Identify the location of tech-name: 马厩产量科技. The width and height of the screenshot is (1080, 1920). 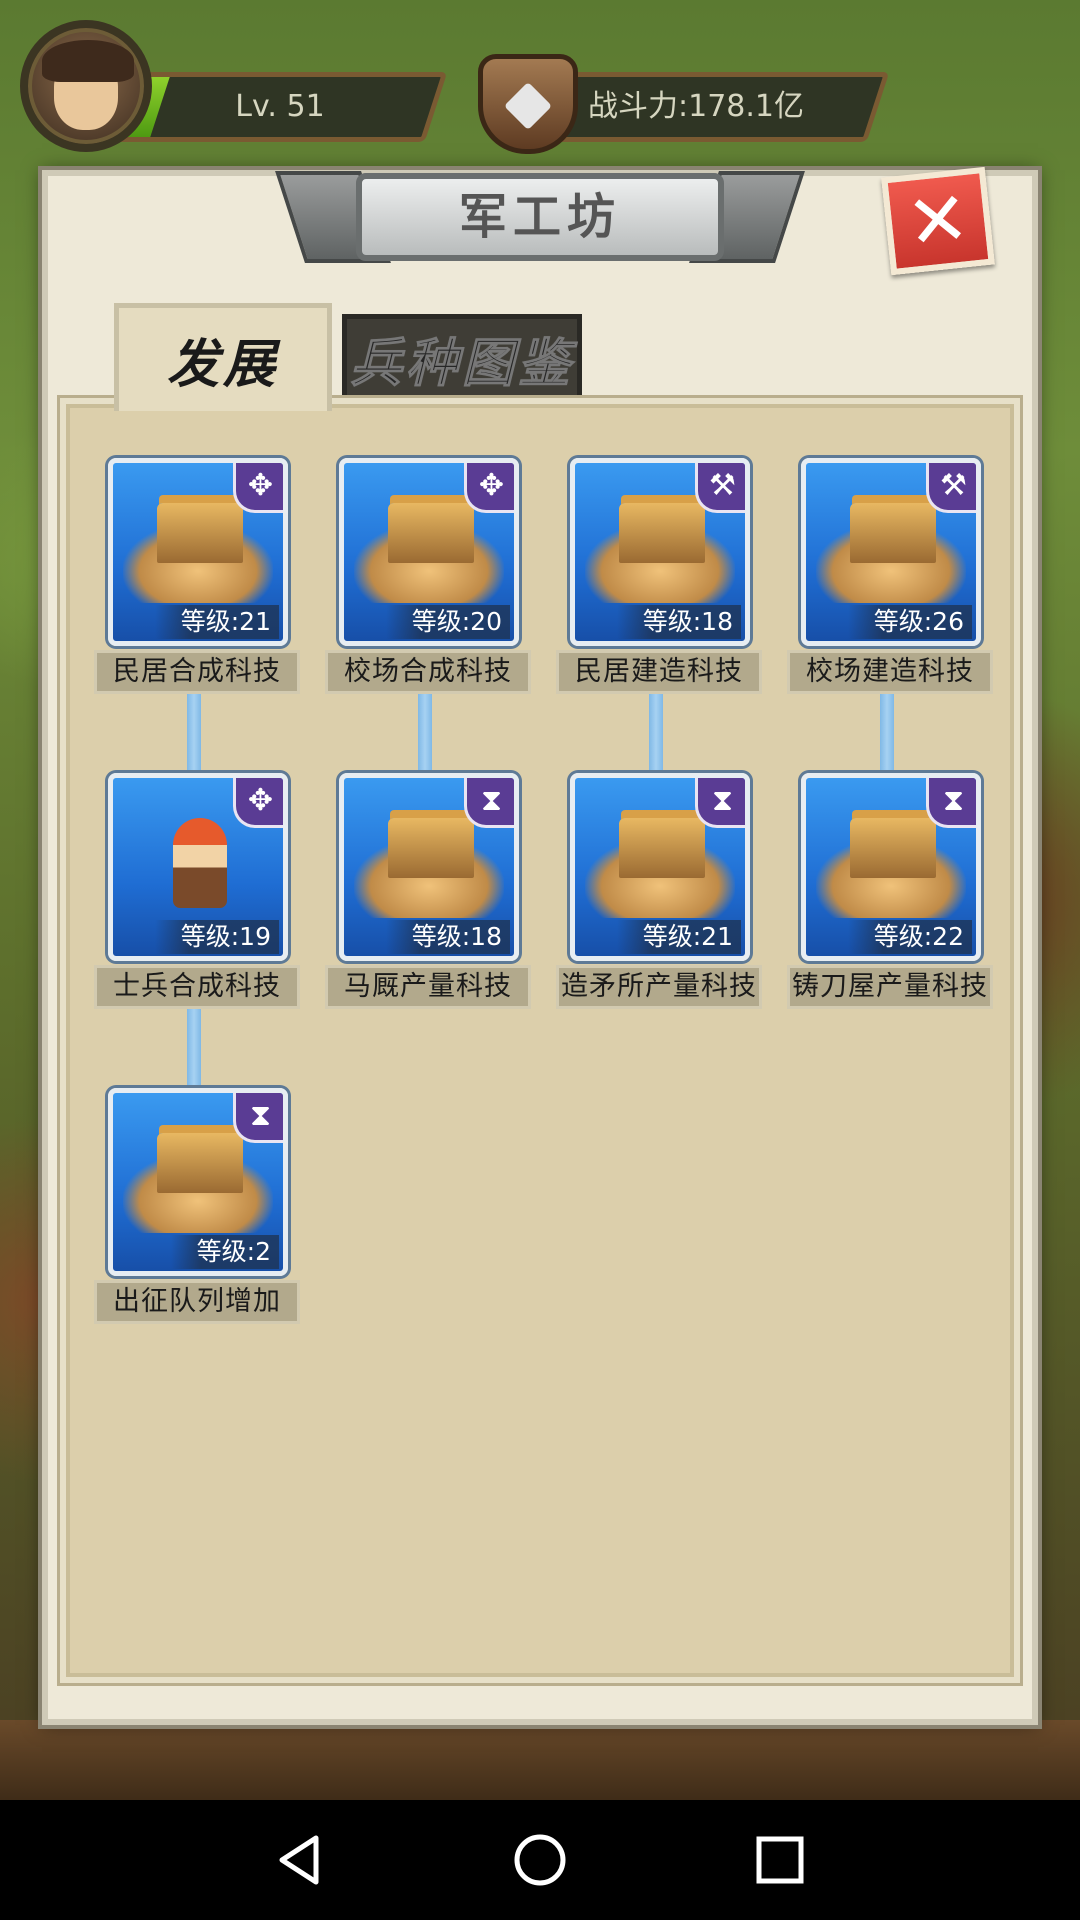
(428, 987).